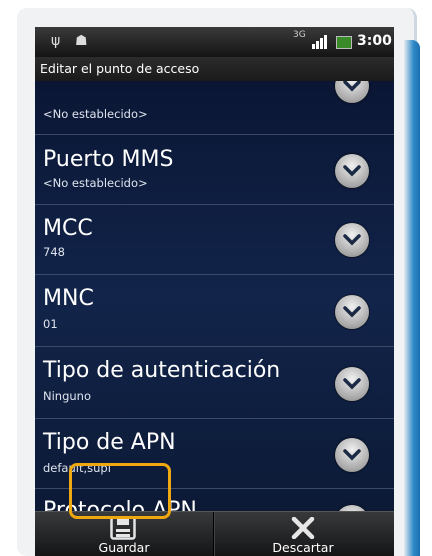  I want to click on list-item: MCC 748, so click(214, 240).